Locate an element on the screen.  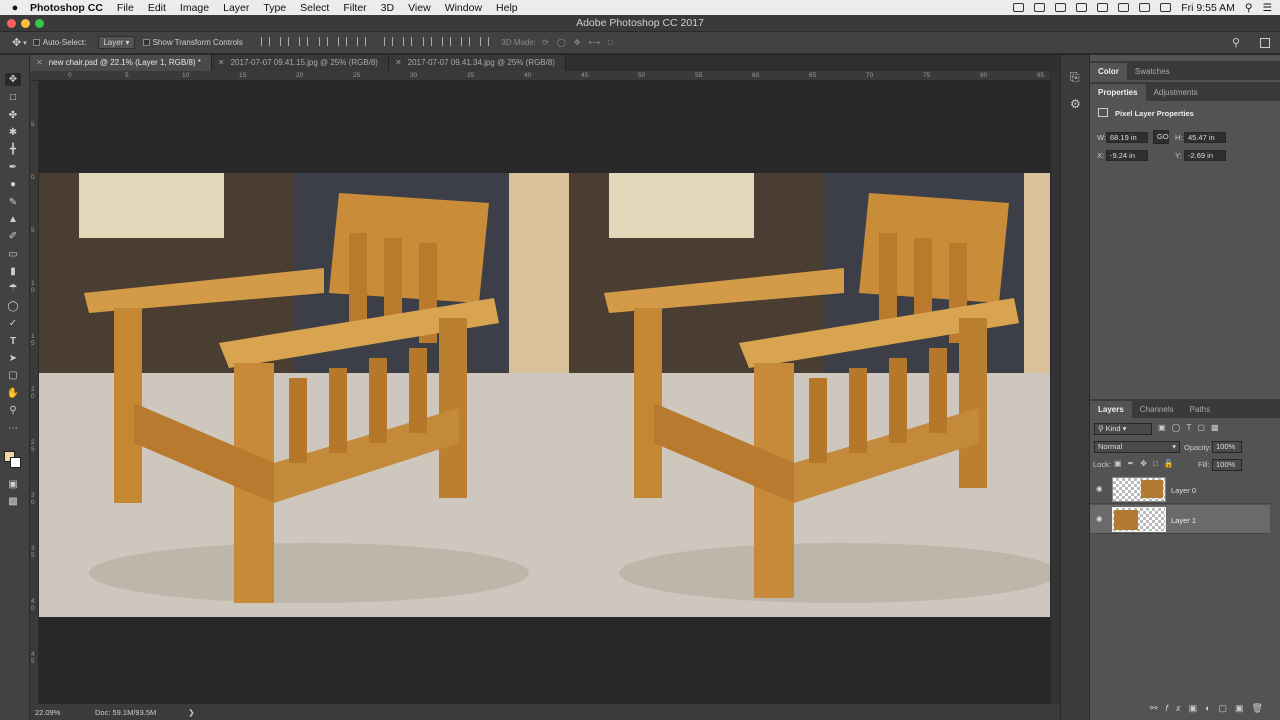
close-window-button is located at coordinates (11, 23).